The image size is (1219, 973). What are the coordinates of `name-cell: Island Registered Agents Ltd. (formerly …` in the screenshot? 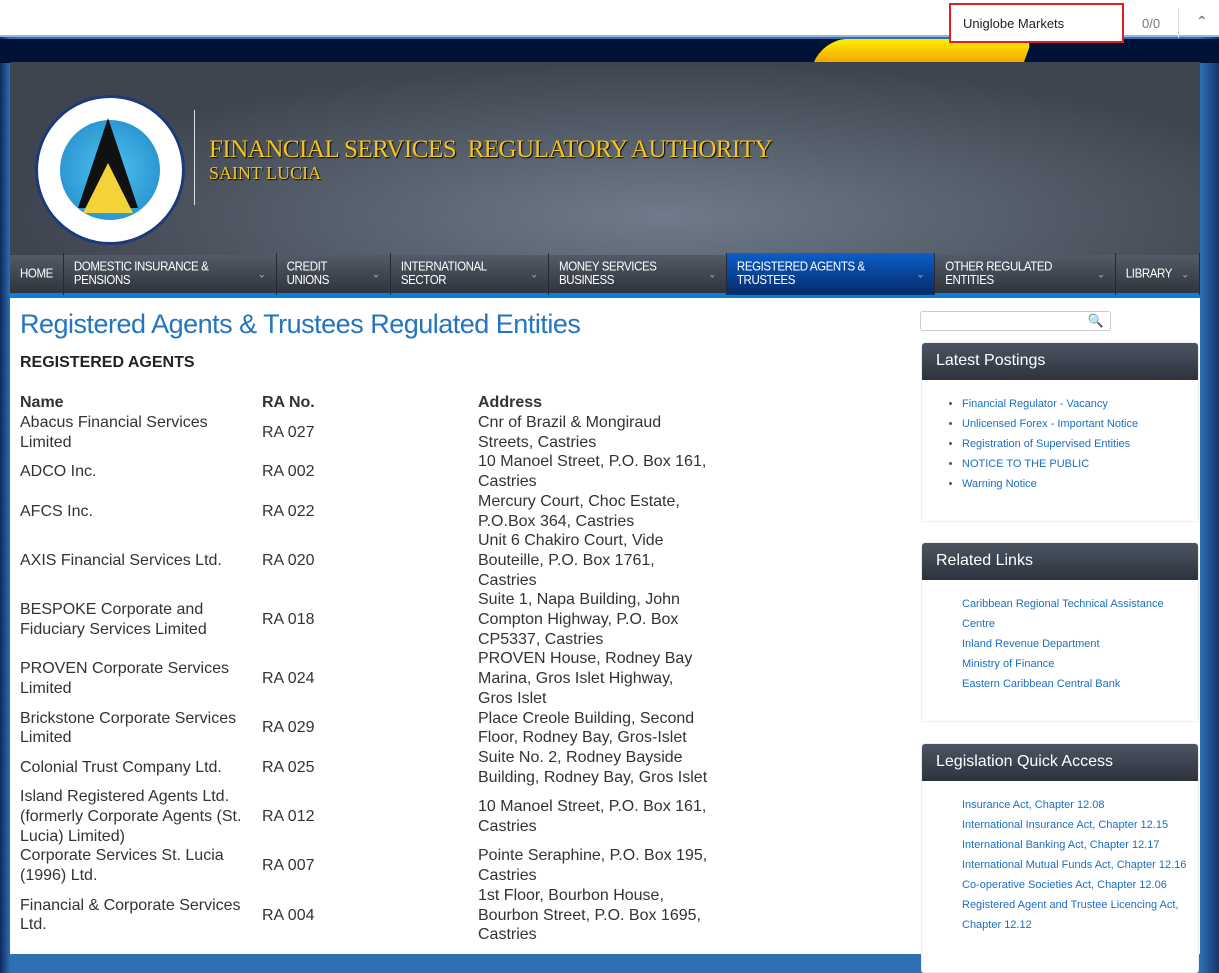 It's located at (131, 816).